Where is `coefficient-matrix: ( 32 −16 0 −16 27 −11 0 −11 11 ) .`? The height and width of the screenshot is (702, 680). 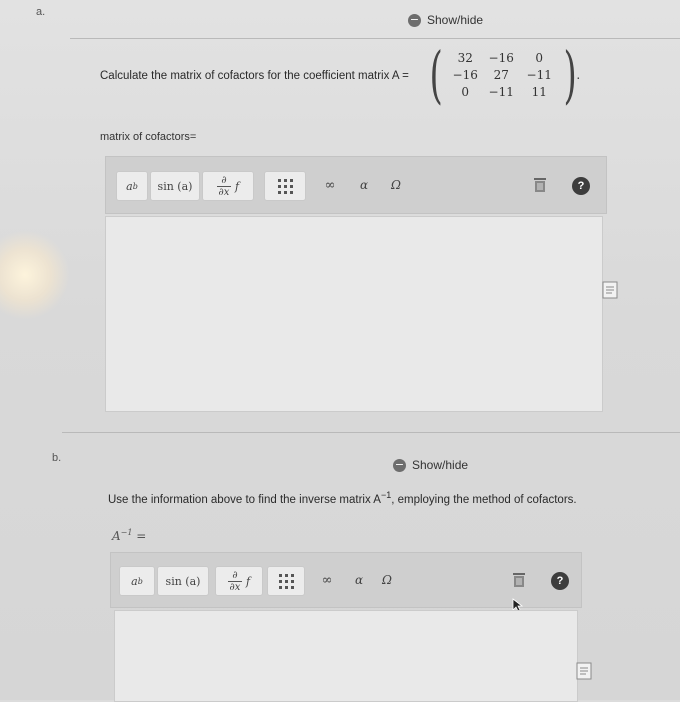 coefficient-matrix: ( 32 −16 0 −16 27 −11 0 −11 11 ) . is located at coordinates (502, 75).